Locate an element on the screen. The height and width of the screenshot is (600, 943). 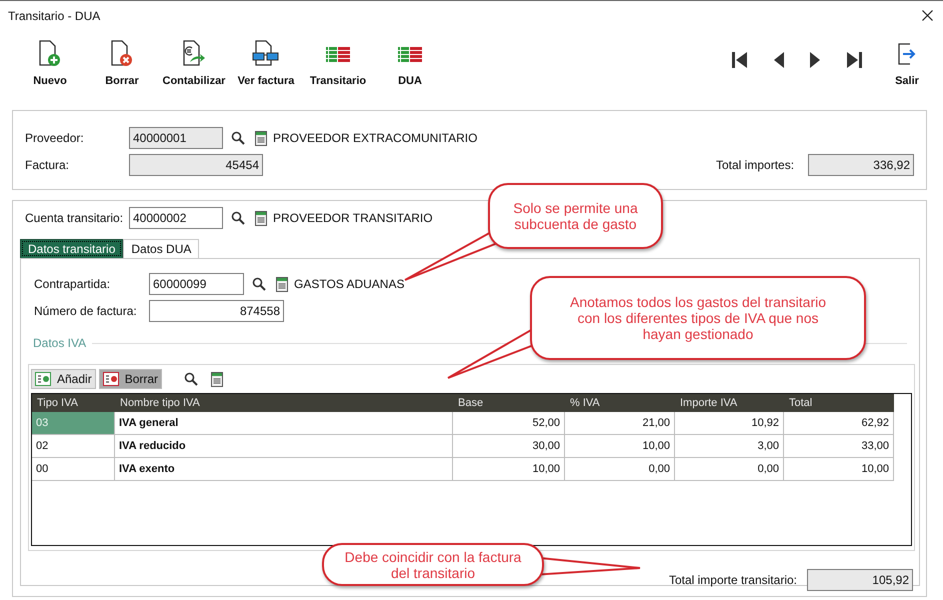
tab: Datos transitario is located at coordinates (72, 248).